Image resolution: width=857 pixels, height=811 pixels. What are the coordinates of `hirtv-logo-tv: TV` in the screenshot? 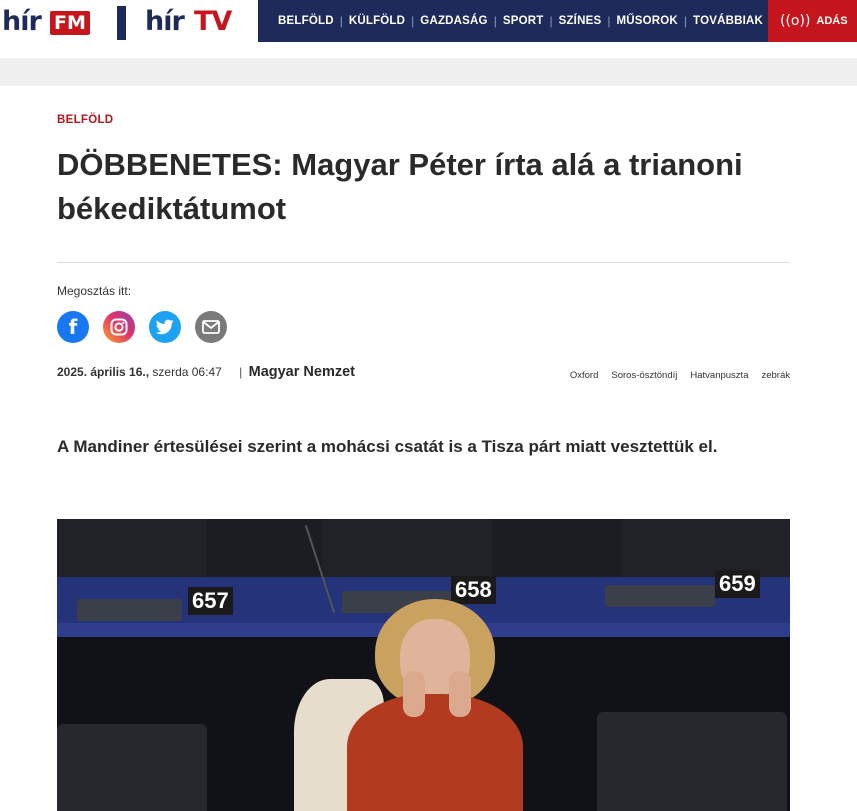 It's located at (213, 21).